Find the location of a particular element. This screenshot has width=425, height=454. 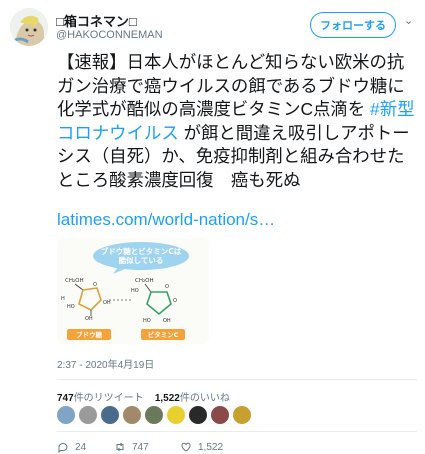

bubble-text: ブドウ糖とビタミンCは is located at coordinates (141, 251).